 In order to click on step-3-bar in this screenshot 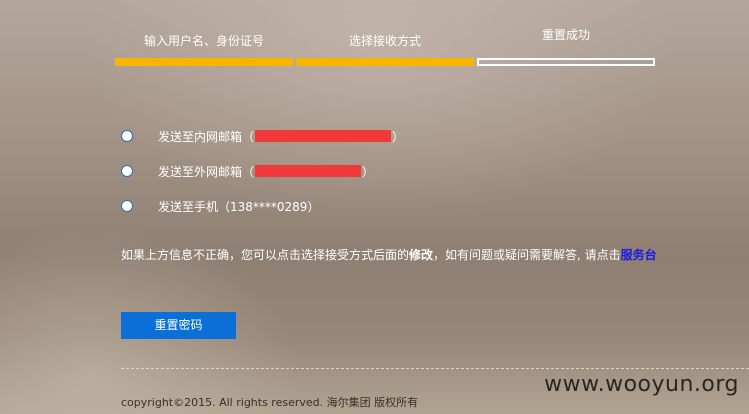, I will do `click(566, 62)`.